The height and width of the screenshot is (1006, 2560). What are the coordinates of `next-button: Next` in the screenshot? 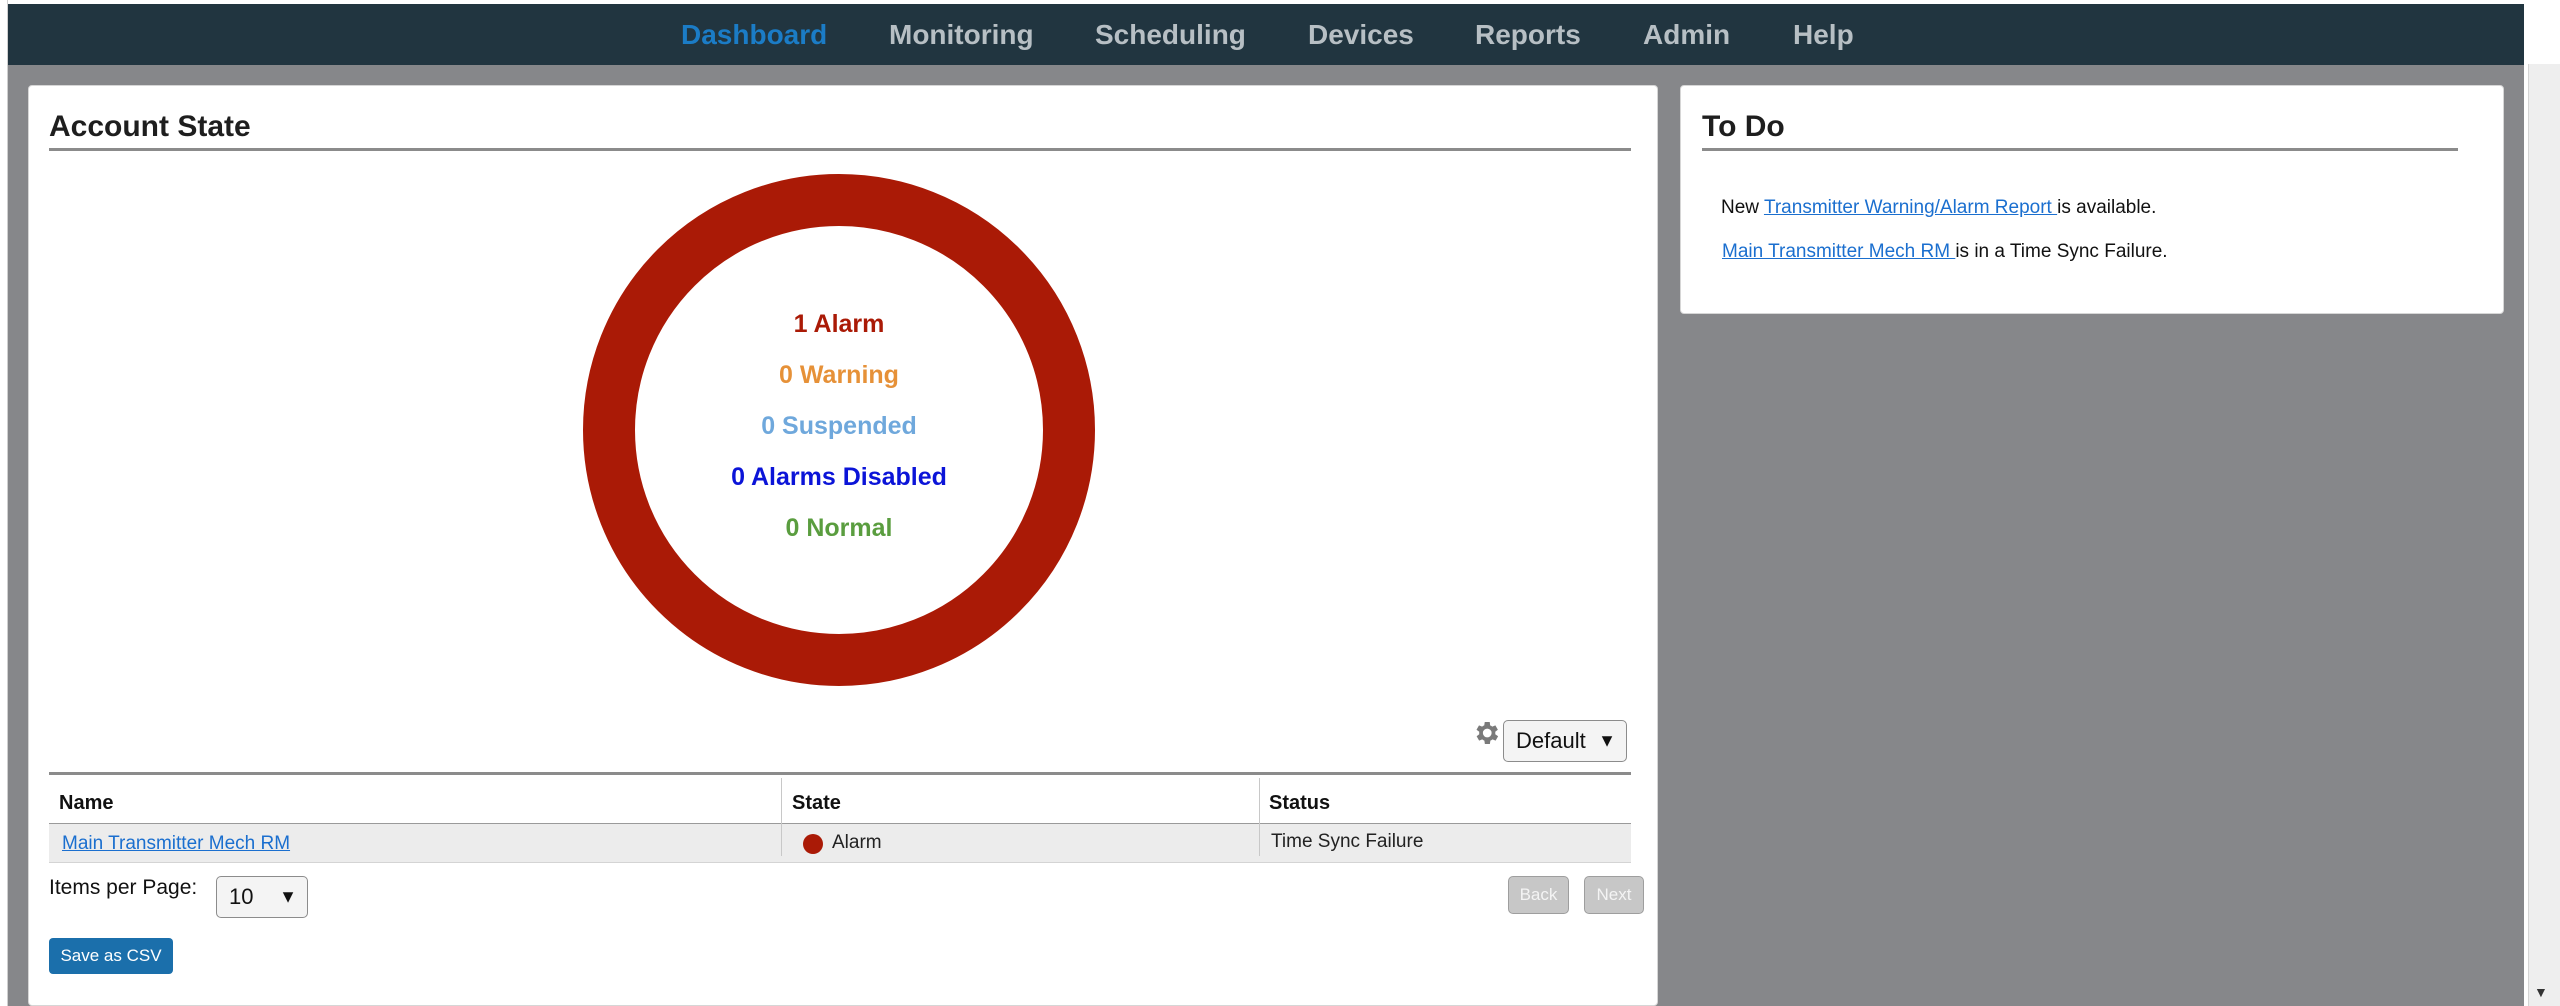 It's located at (1614, 895).